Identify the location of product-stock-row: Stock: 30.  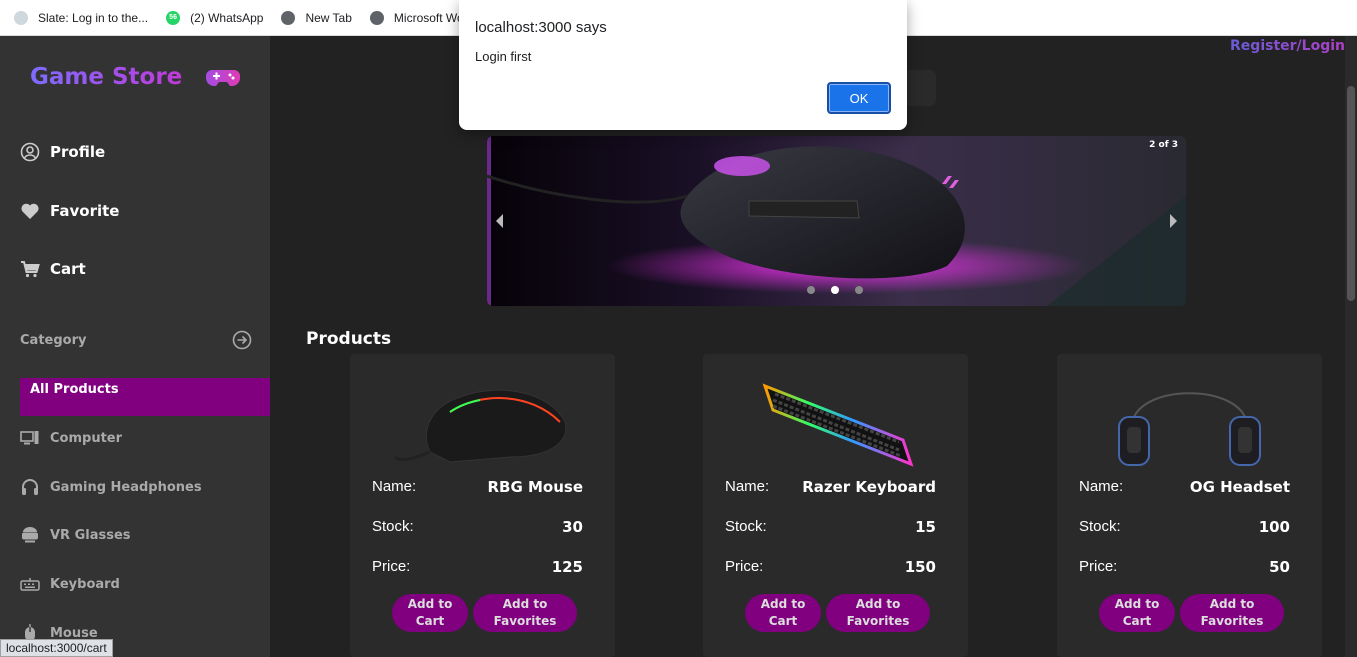
(477, 527).